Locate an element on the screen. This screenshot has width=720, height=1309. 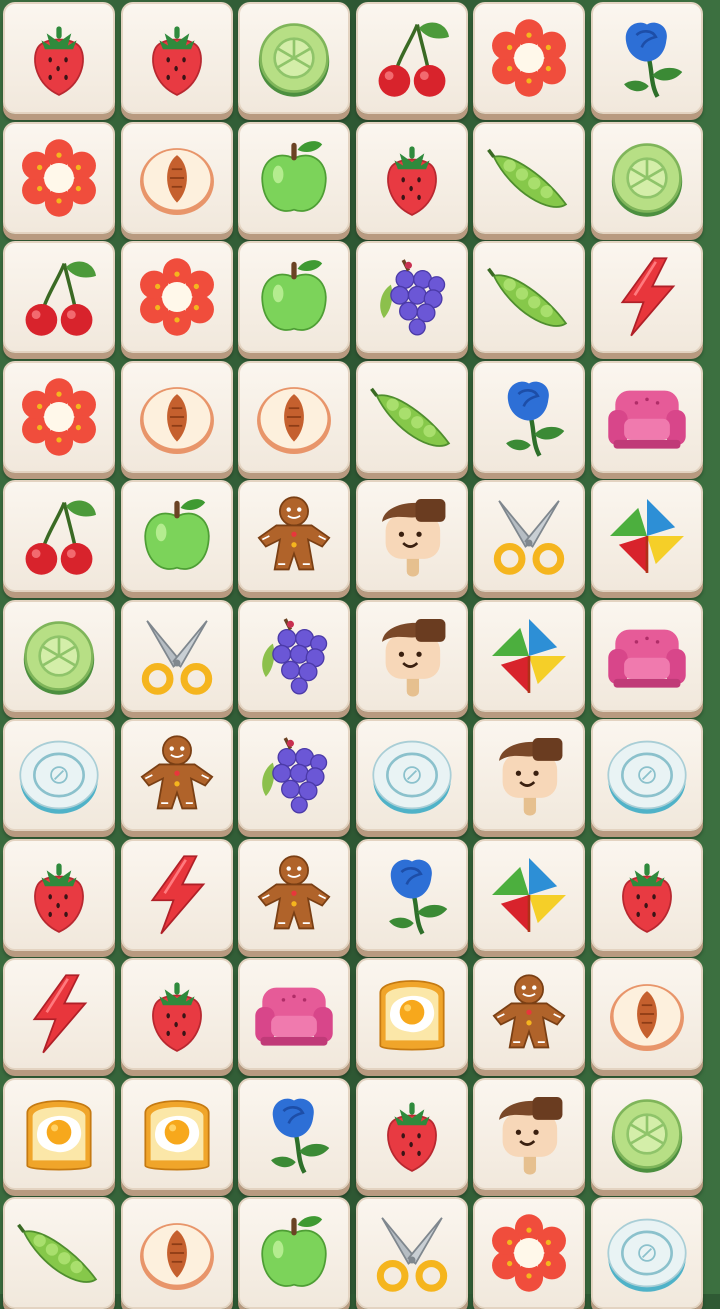
pea-pod-icon is located at coordinates (409, 417).